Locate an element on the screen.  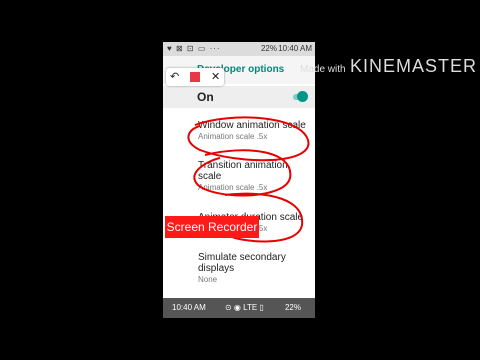
red-annotation-scribble is located at coordinates (248, 179).